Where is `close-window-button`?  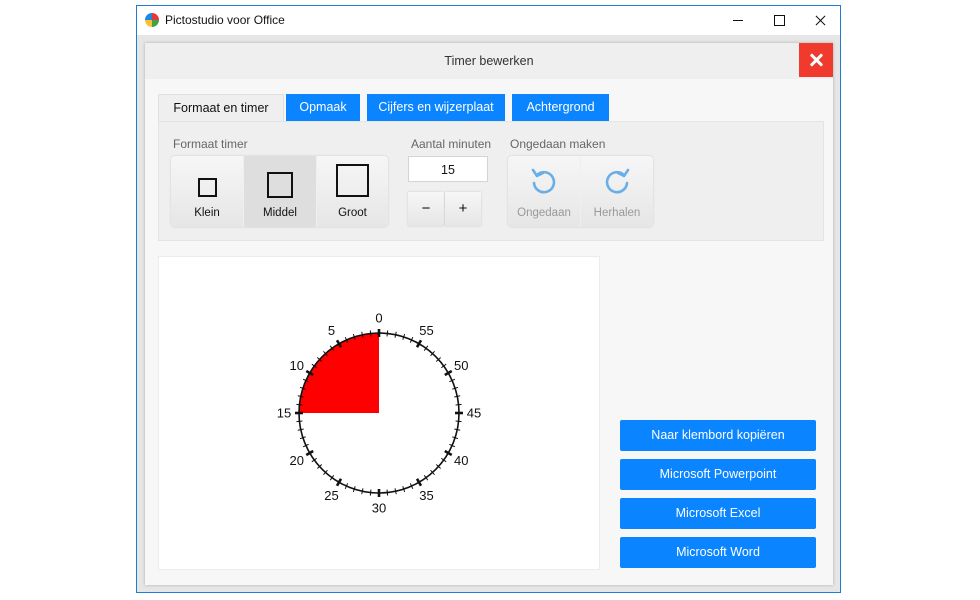 close-window-button is located at coordinates (820, 20).